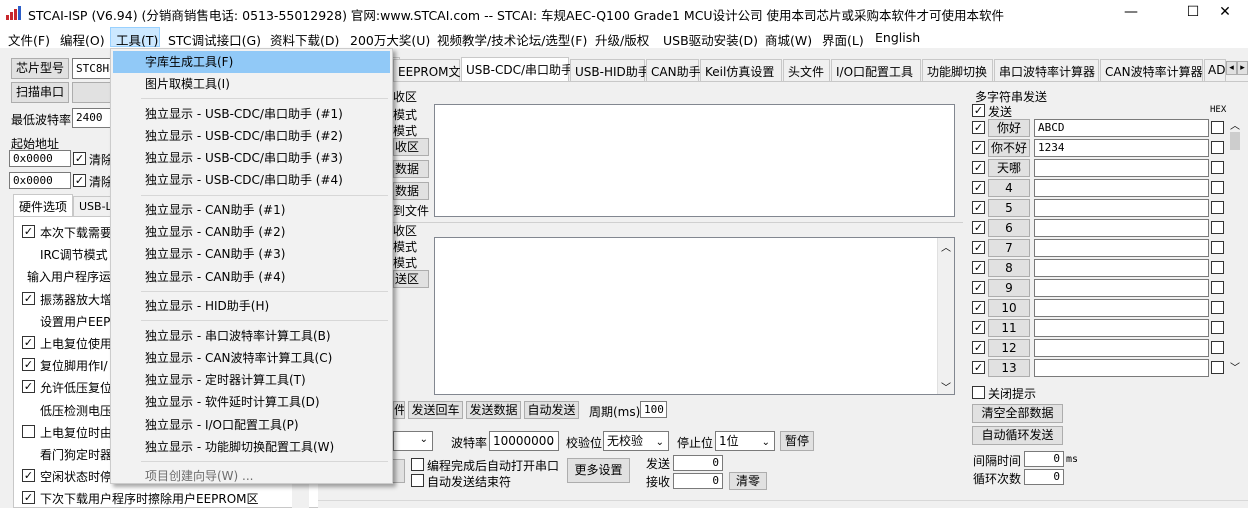 This screenshot has height=508, width=1248. Describe the element at coordinates (251, 447) in the screenshot. I see `tools-menu-item: 独立显示 - 功能脚切换配置工具(W)` at that location.